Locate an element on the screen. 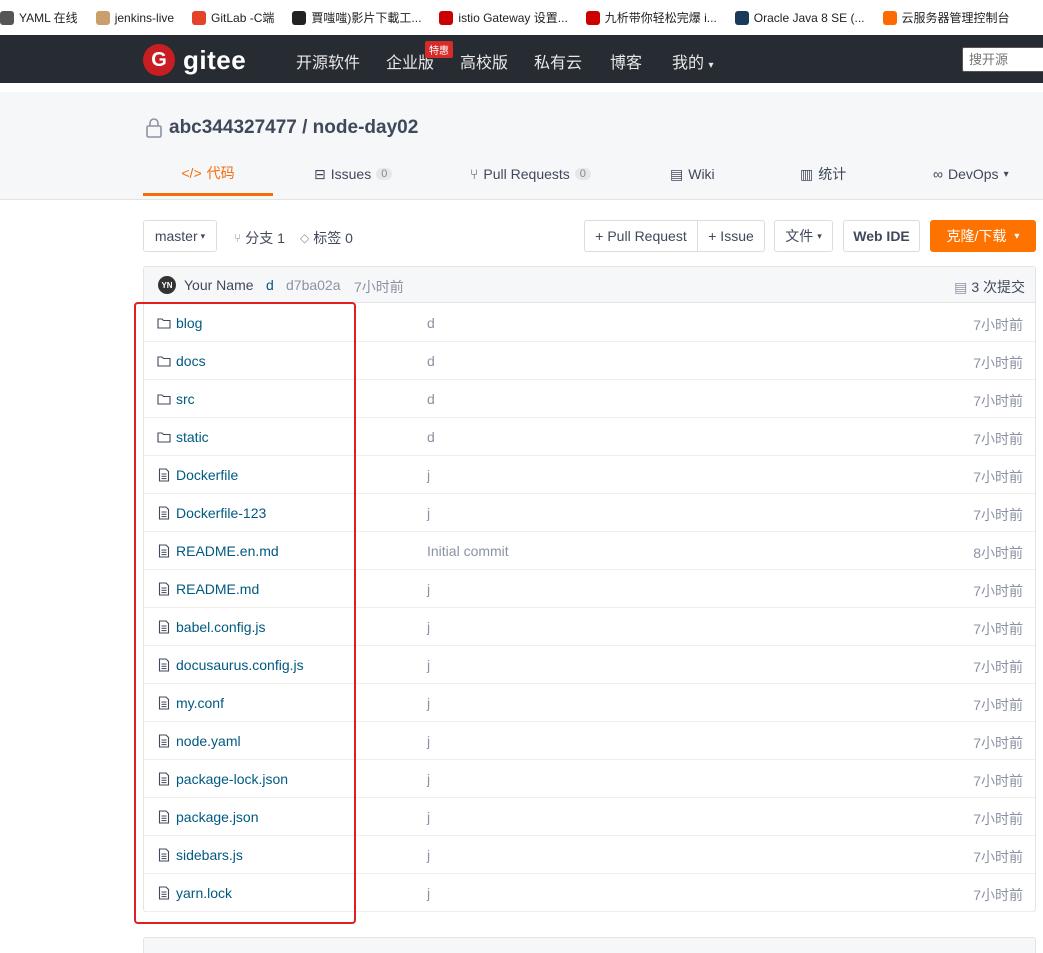 This screenshot has height=953, width=1043. pr-icon: ⑂ is located at coordinates (474, 174).